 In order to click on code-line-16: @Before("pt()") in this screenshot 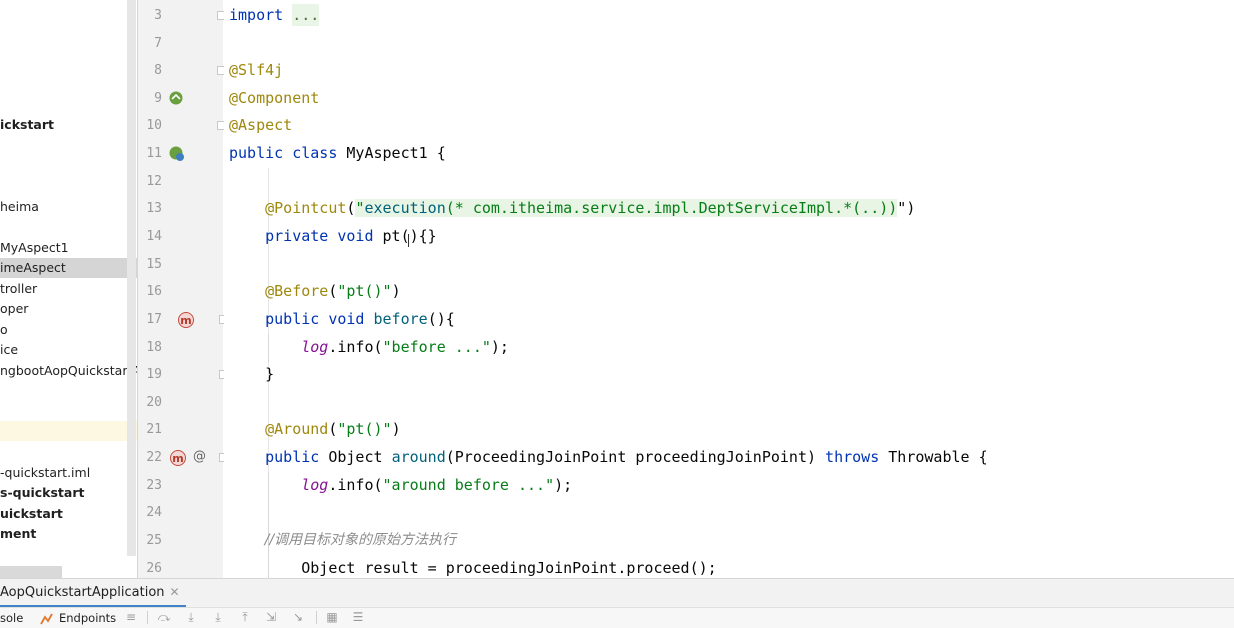, I will do `click(333, 291)`.